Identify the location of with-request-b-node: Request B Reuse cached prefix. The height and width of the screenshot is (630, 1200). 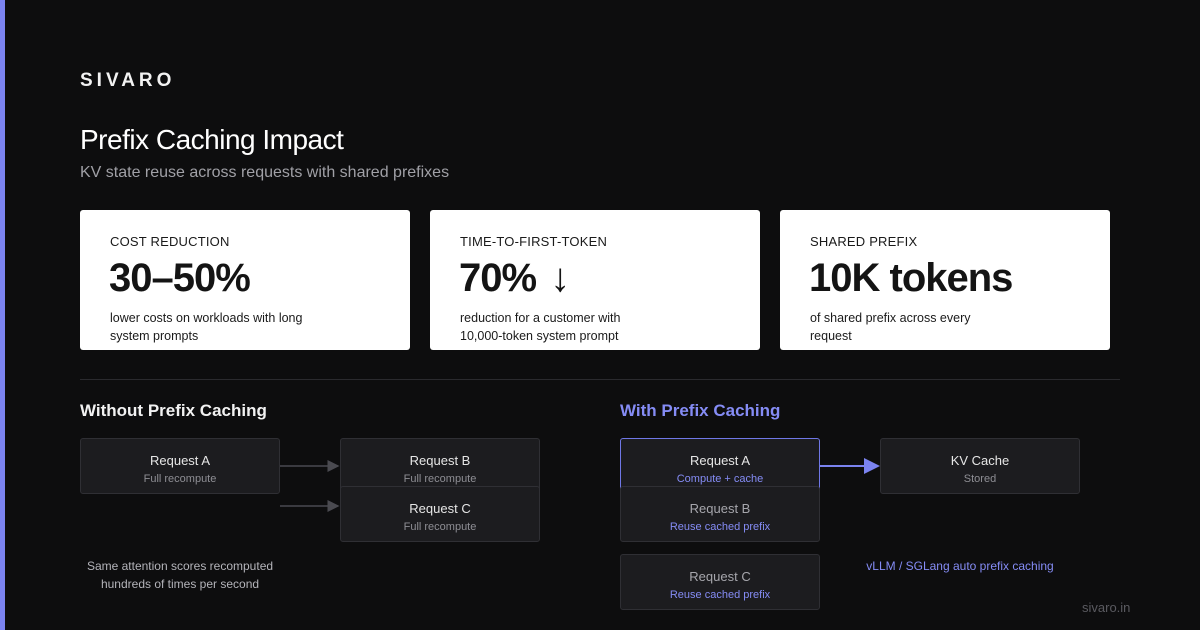
(720, 514).